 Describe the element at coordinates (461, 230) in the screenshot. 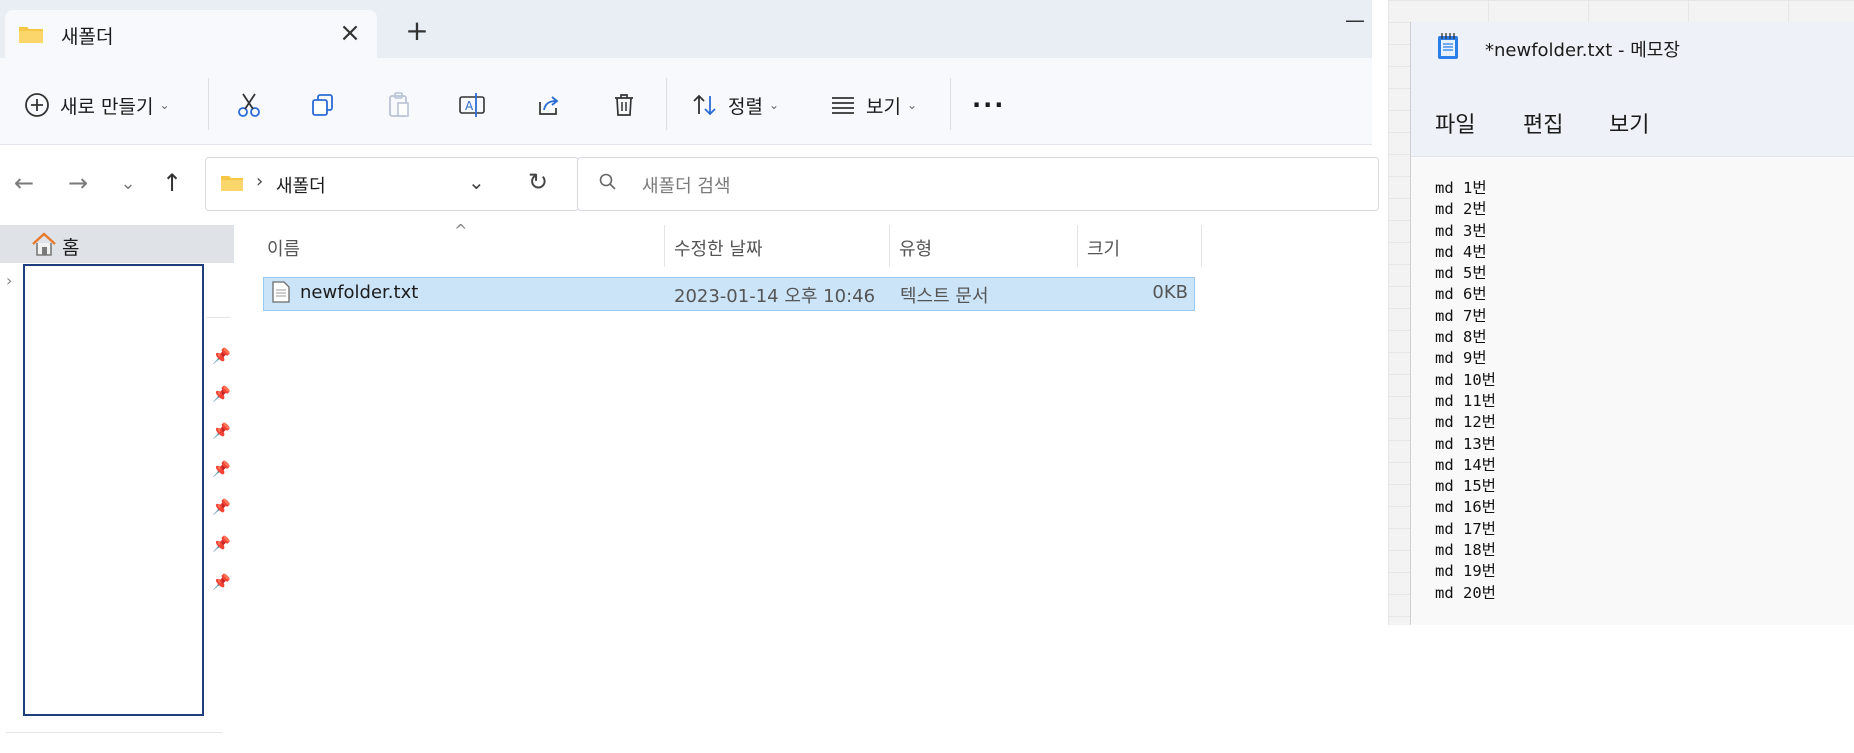

I see `sort-ascending-icon: ^` at that location.